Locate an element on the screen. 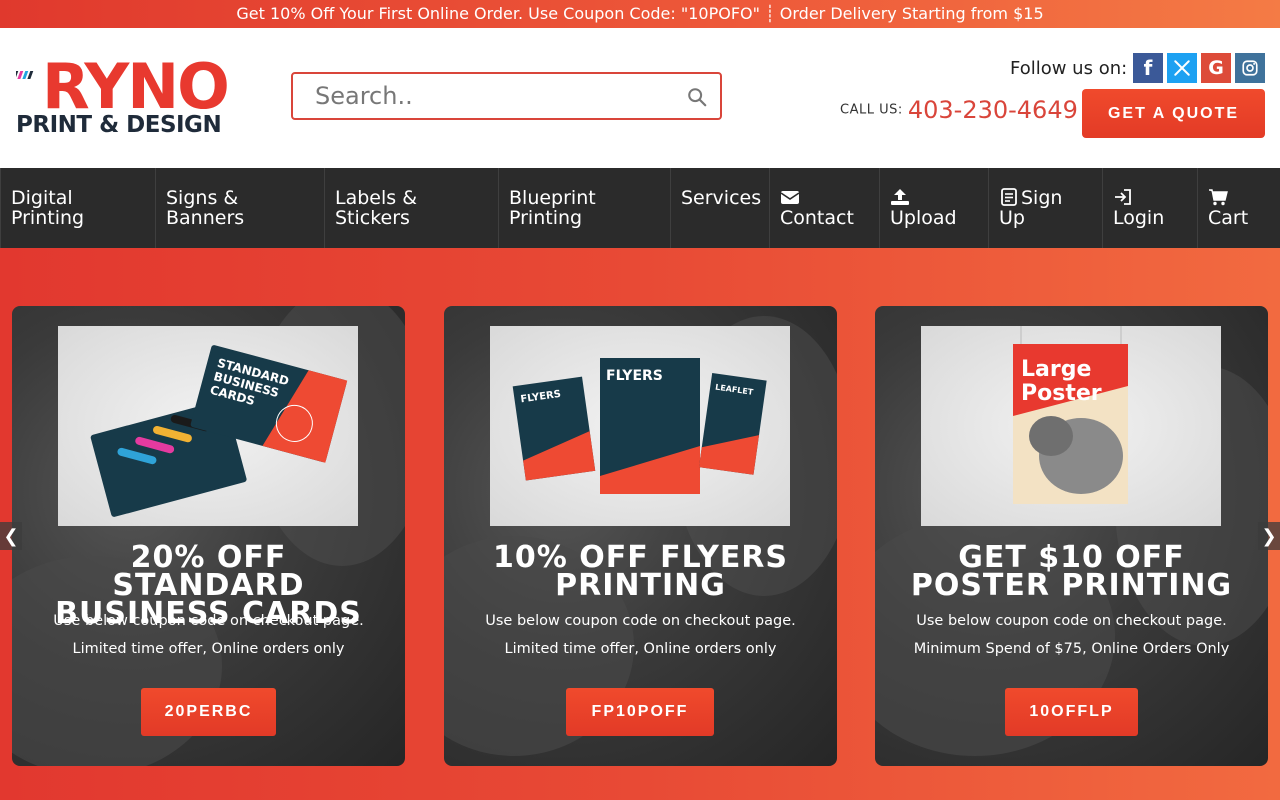 The image size is (1280, 800). nav-item-contact: Contact is located at coordinates (824, 208).